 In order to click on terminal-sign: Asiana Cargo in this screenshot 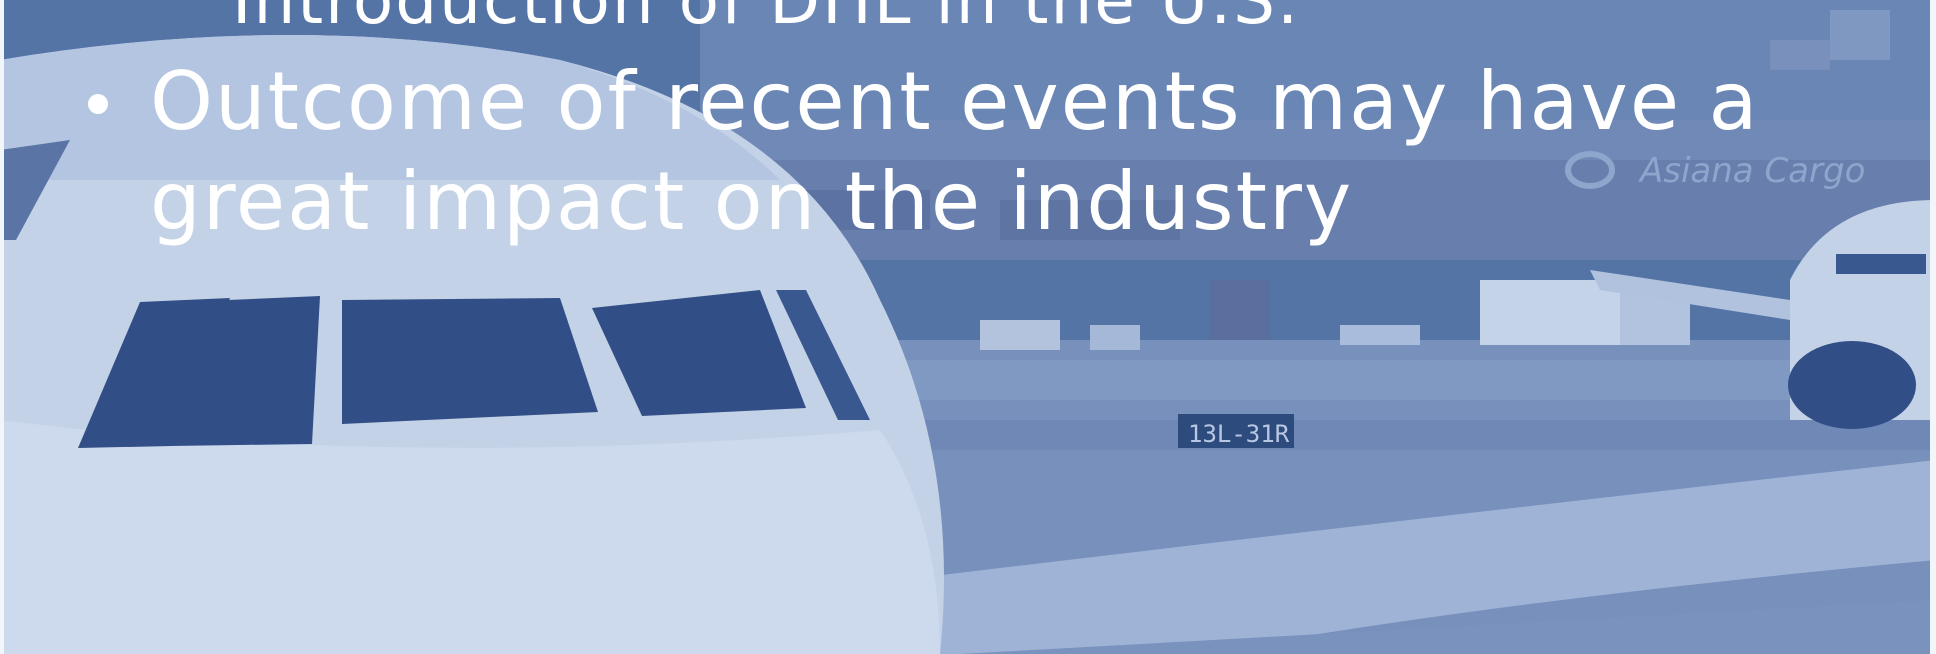, I will do `click(1751, 171)`.